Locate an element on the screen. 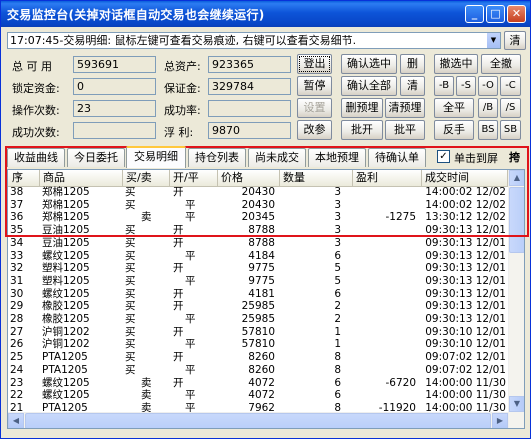  col-seq-cell: 24 is located at coordinates (17, 369).